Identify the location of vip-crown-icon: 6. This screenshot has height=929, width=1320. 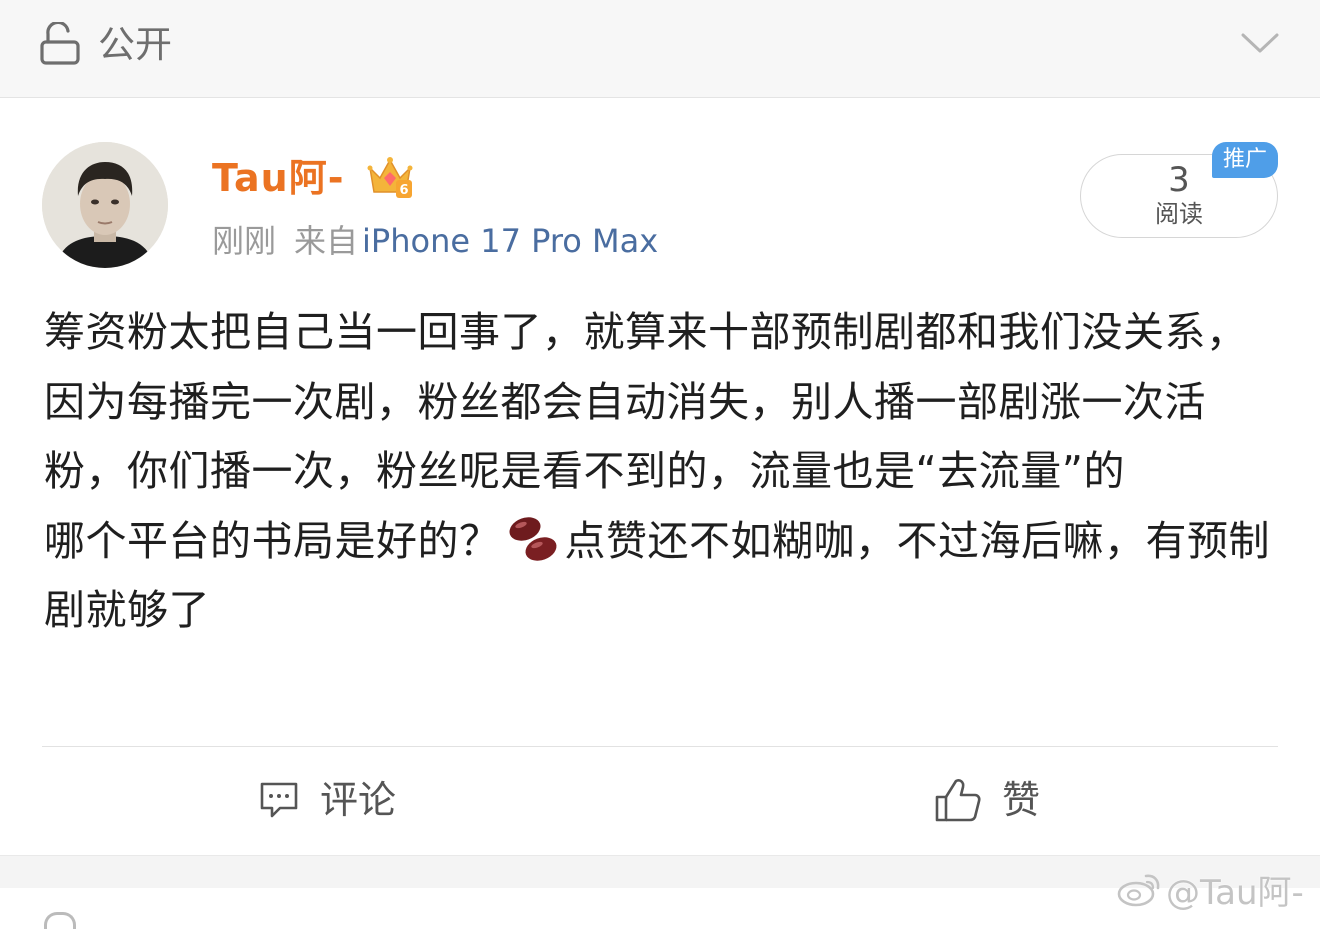
(390, 177).